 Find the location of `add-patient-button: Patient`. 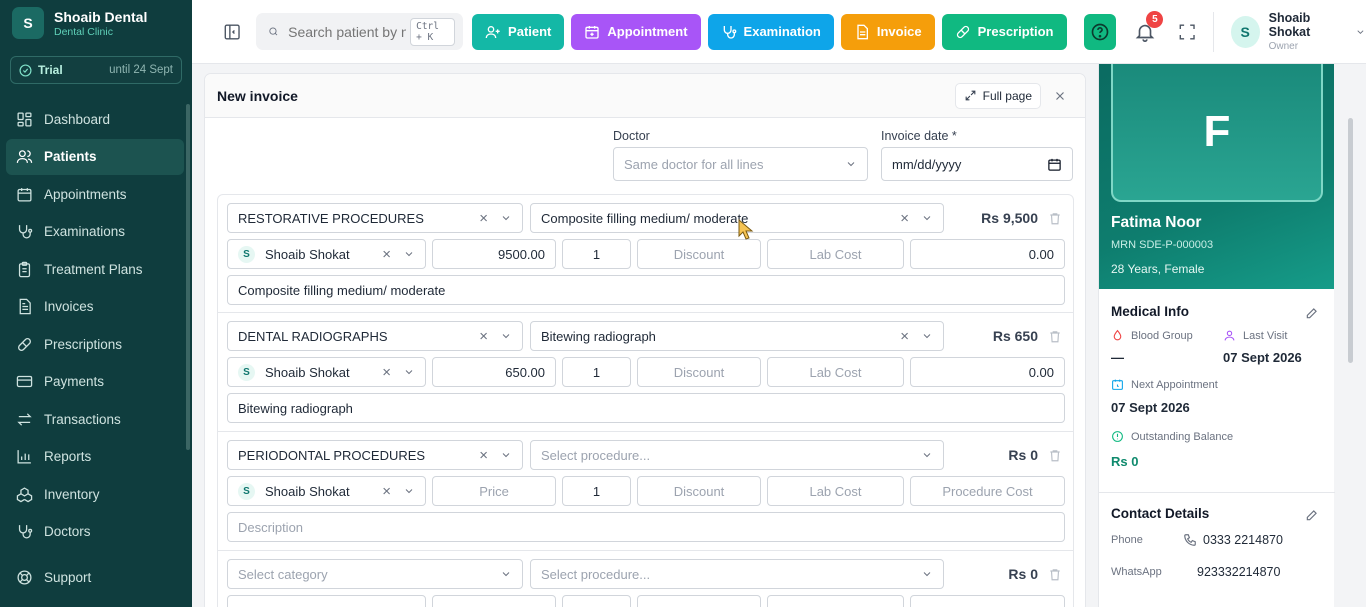

add-patient-button: Patient is located at coordinates (518, 31).